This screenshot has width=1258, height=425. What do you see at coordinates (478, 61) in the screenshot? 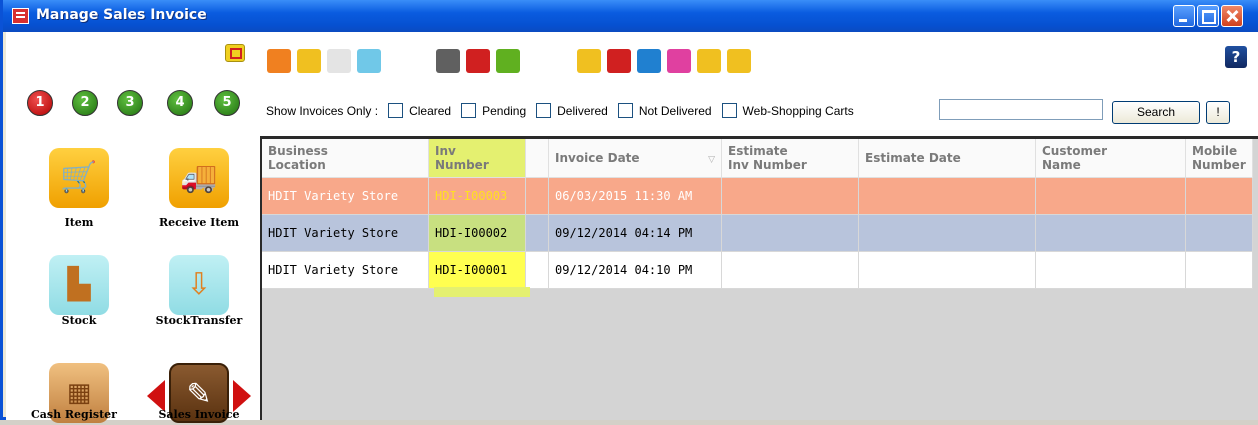
I see `print-red-icon` at bounding box center [478, 61].